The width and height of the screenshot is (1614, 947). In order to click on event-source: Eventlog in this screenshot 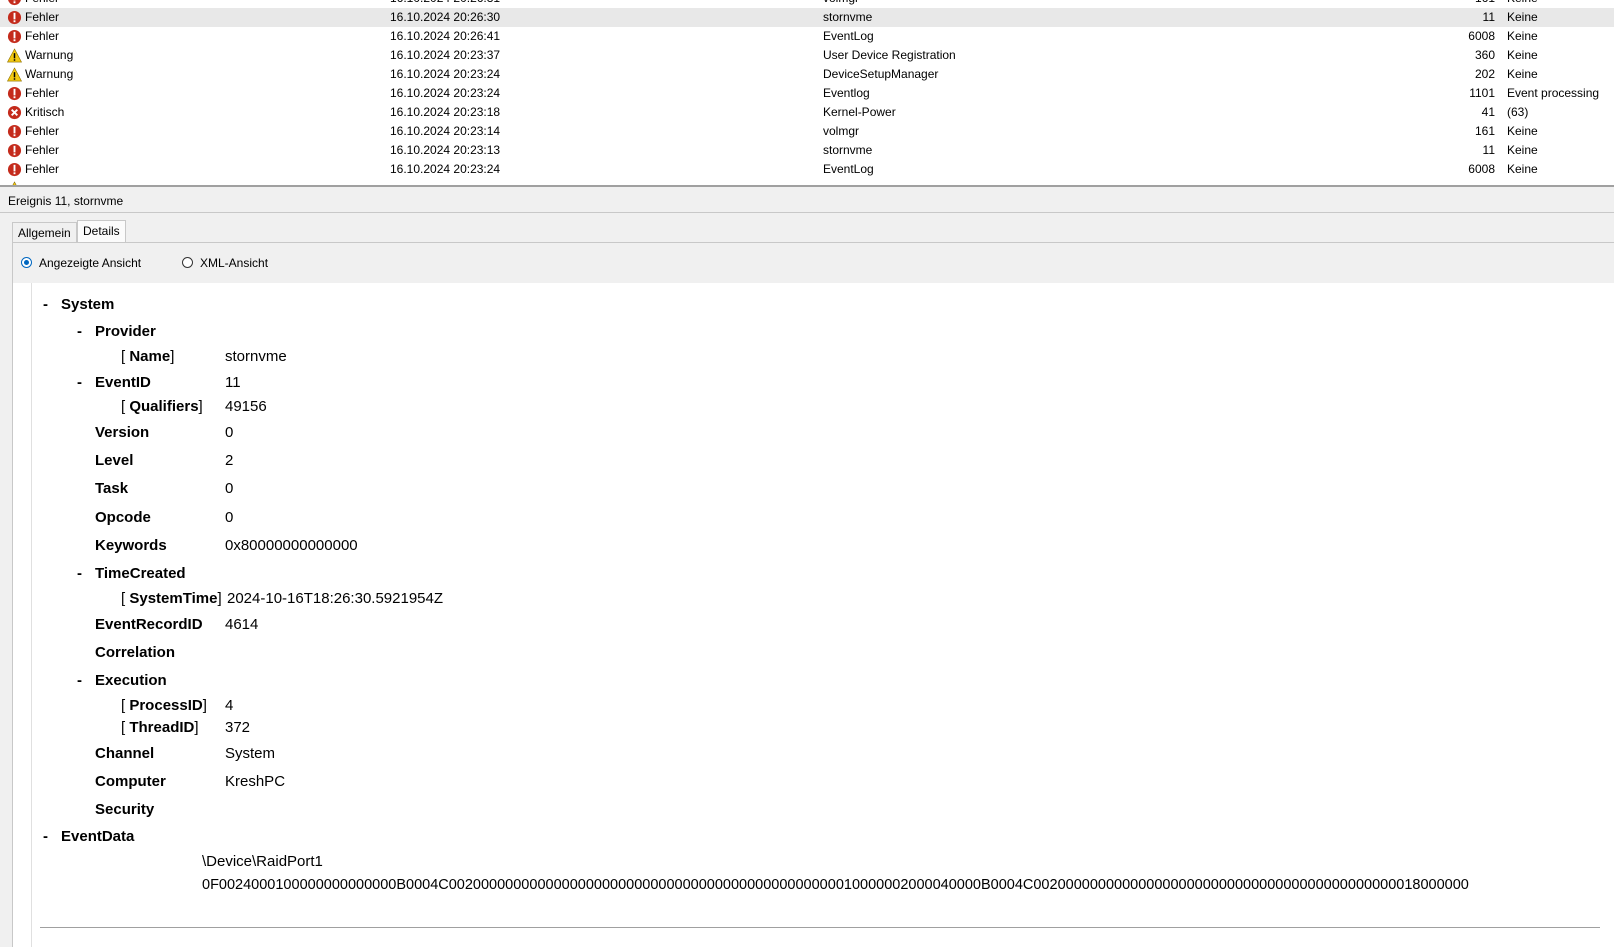, I will do `click(846, 93)`.